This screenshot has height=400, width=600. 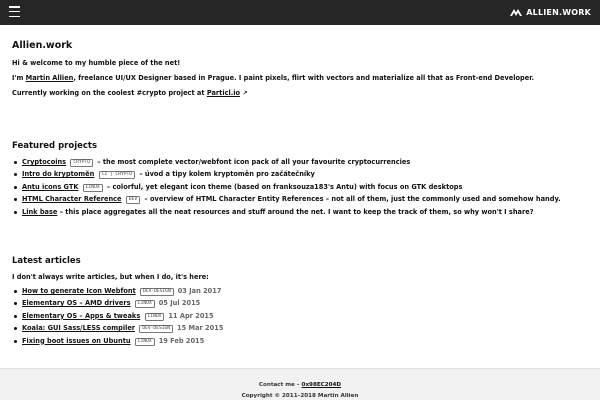 I want to click on pgp-key-link: 0x98EC204D, so click(x=322, y=385).